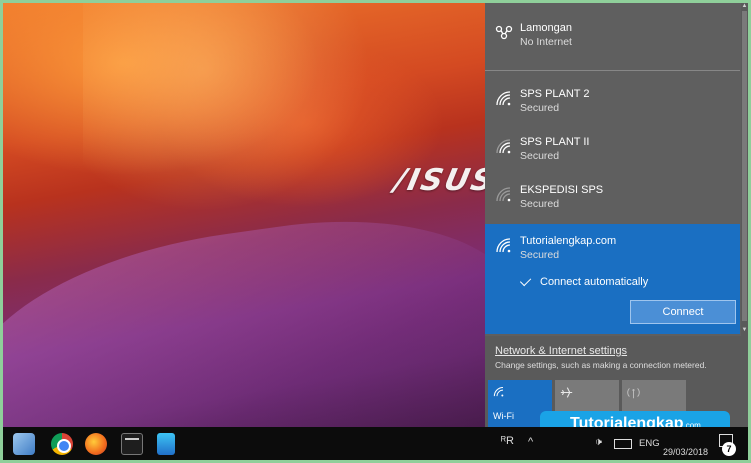 The image size is (751, 463). What do you see at coordinates (598, 448) in the screenshot?
I see `speaker-icon: 🕩` at bounding box center [598, 448].